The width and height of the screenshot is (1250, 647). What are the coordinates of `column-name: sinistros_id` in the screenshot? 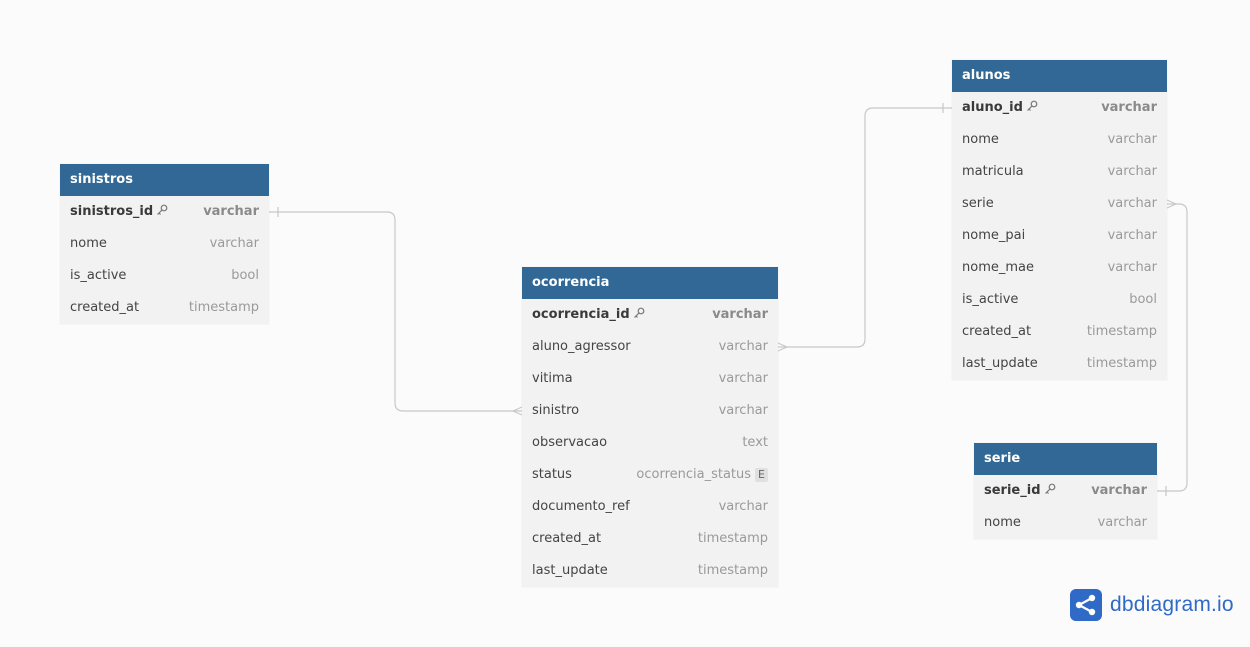 It's located at (119, 212).